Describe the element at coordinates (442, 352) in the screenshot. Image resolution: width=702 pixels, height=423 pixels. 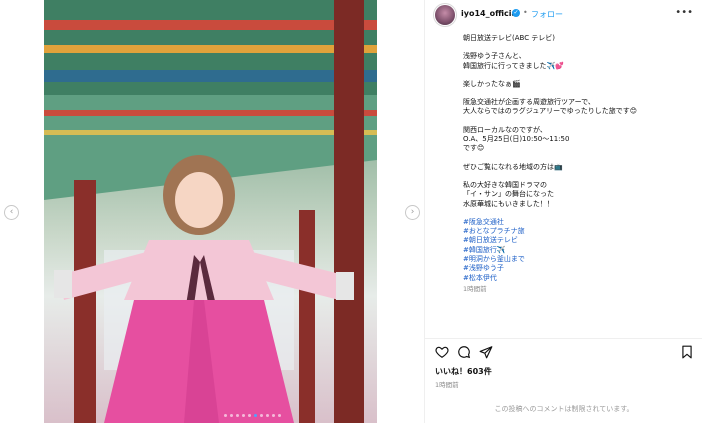
I see `like-heart-icon` at that location.